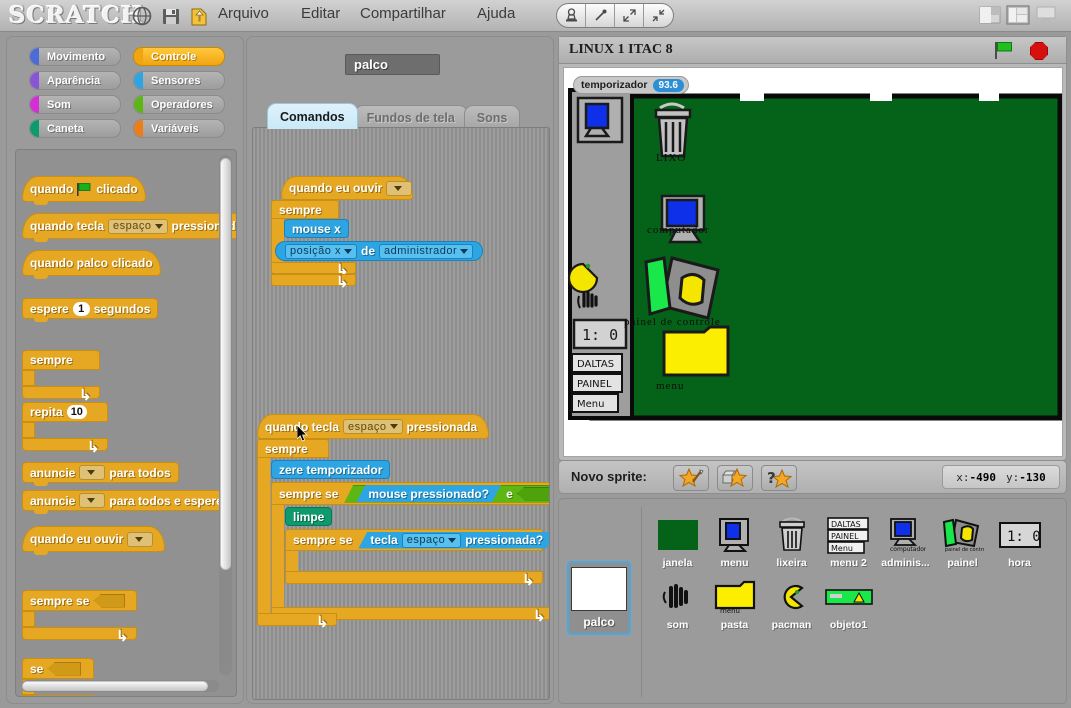  Describe the element at coordinates (61, 374) in the screenshot. I see `palette-block-forever: sempre` at that location.